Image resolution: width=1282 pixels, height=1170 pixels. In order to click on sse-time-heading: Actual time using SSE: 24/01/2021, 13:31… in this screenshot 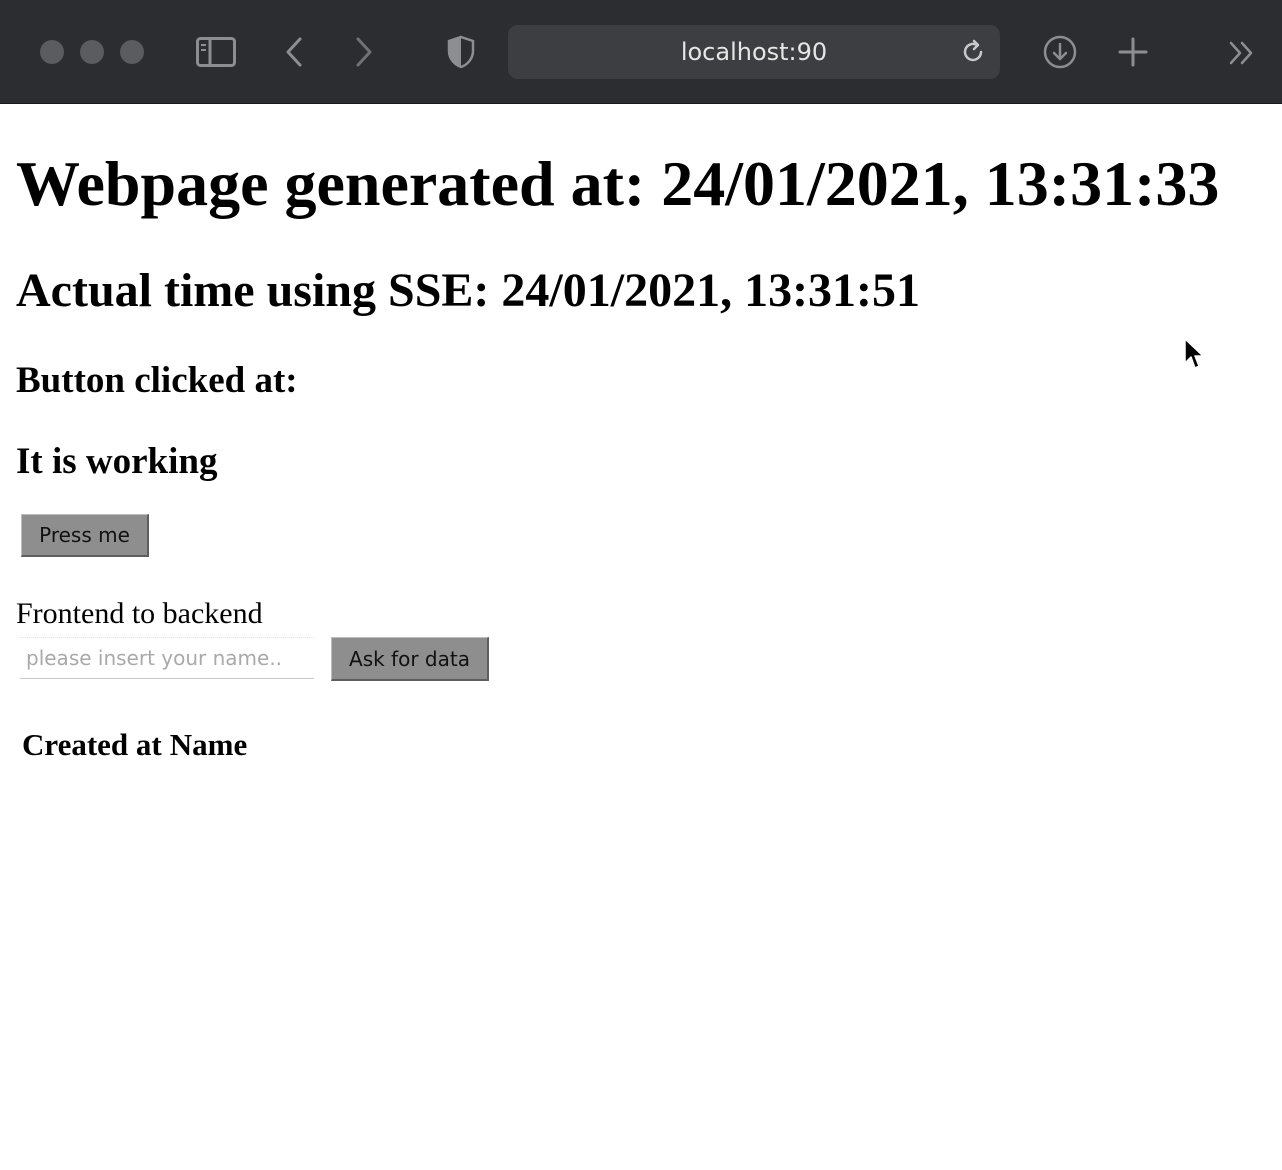, I will do `click(468, 290)`.